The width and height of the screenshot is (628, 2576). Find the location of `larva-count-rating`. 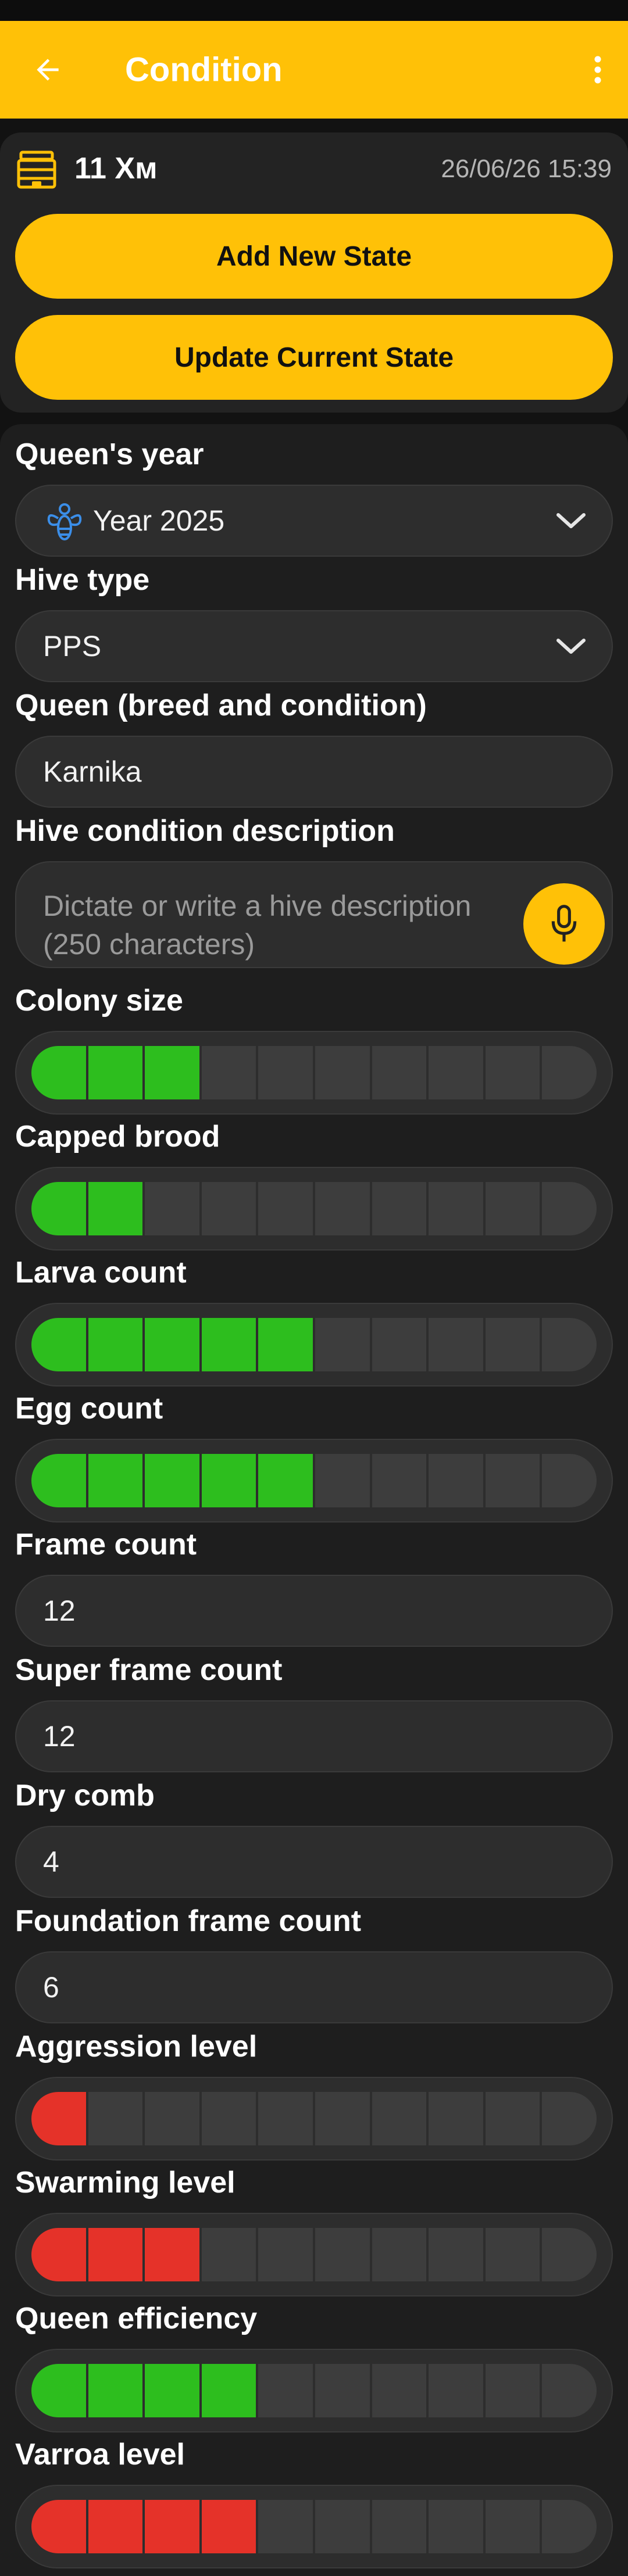

larva-count-rating is located at coordinates (314, 1344).